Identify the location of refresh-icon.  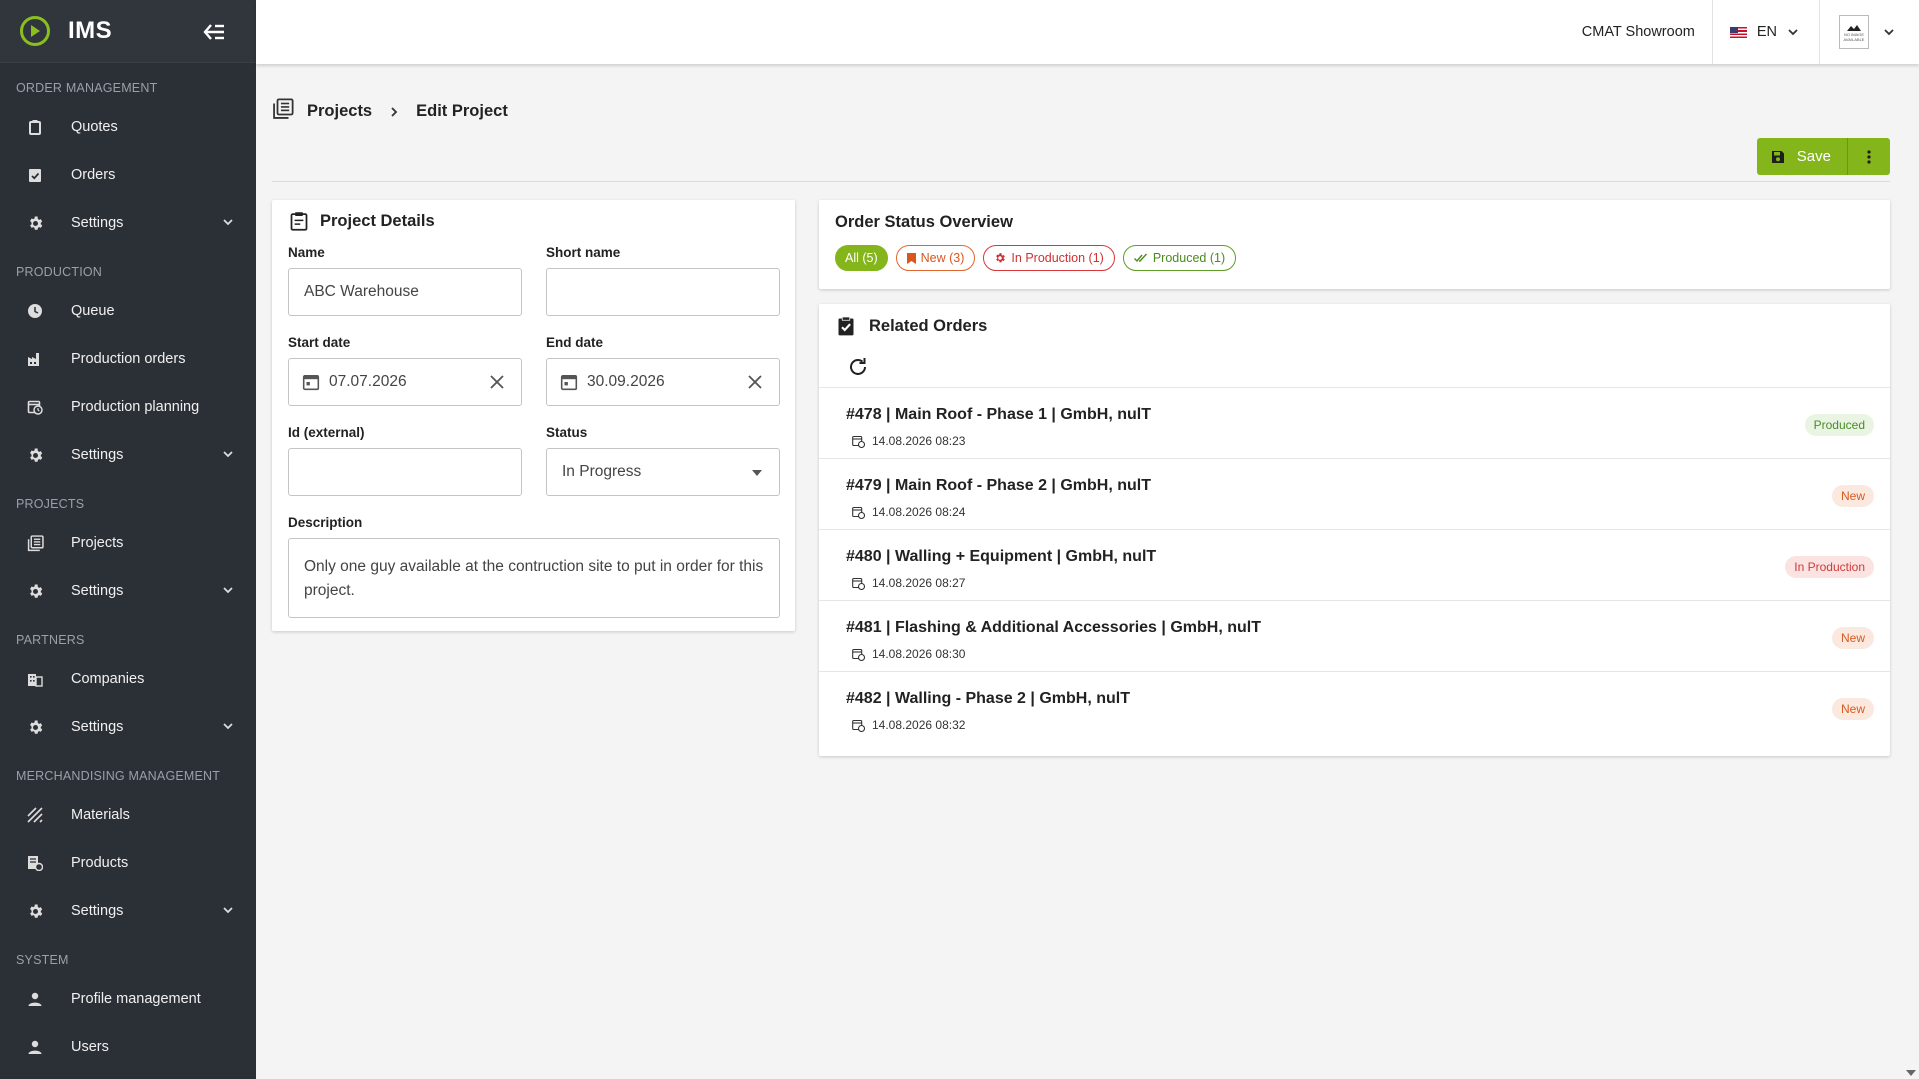
(858, 366).